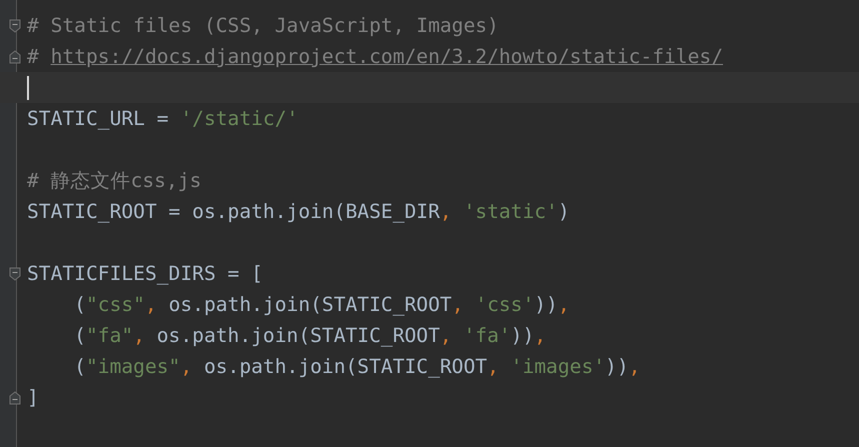 This screenshot has height=447, width=859. What do you see at coordinates (162, 119) in the screenshot?
I see `code-line: STATIC_URL = '/static/'` at bounding box center [162, 119].